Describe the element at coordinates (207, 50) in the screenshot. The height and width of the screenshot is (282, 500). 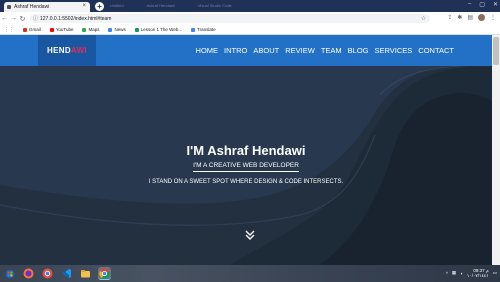
I see `nav-home: HOME` at that location.